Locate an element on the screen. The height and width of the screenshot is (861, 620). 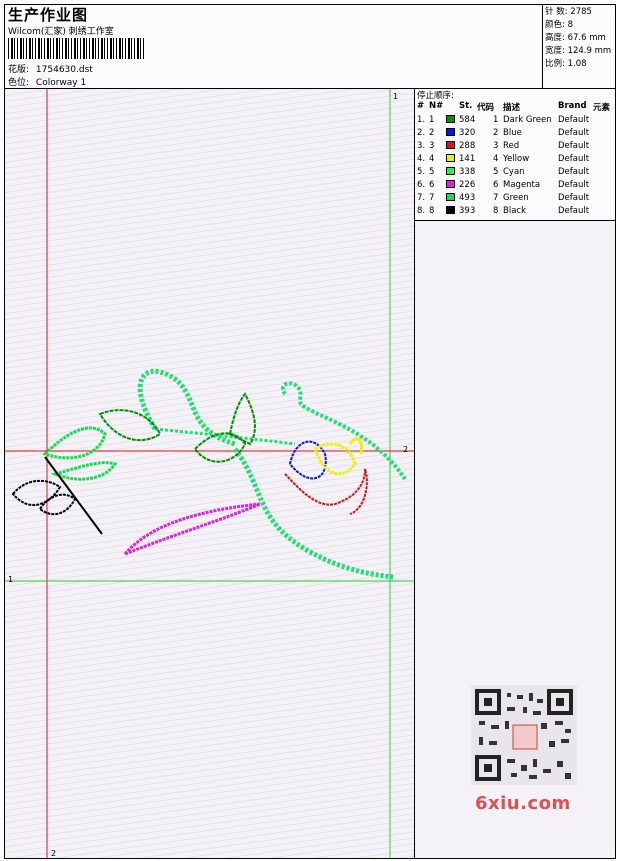
row-number: 3 is located at coordinates (432, 146).